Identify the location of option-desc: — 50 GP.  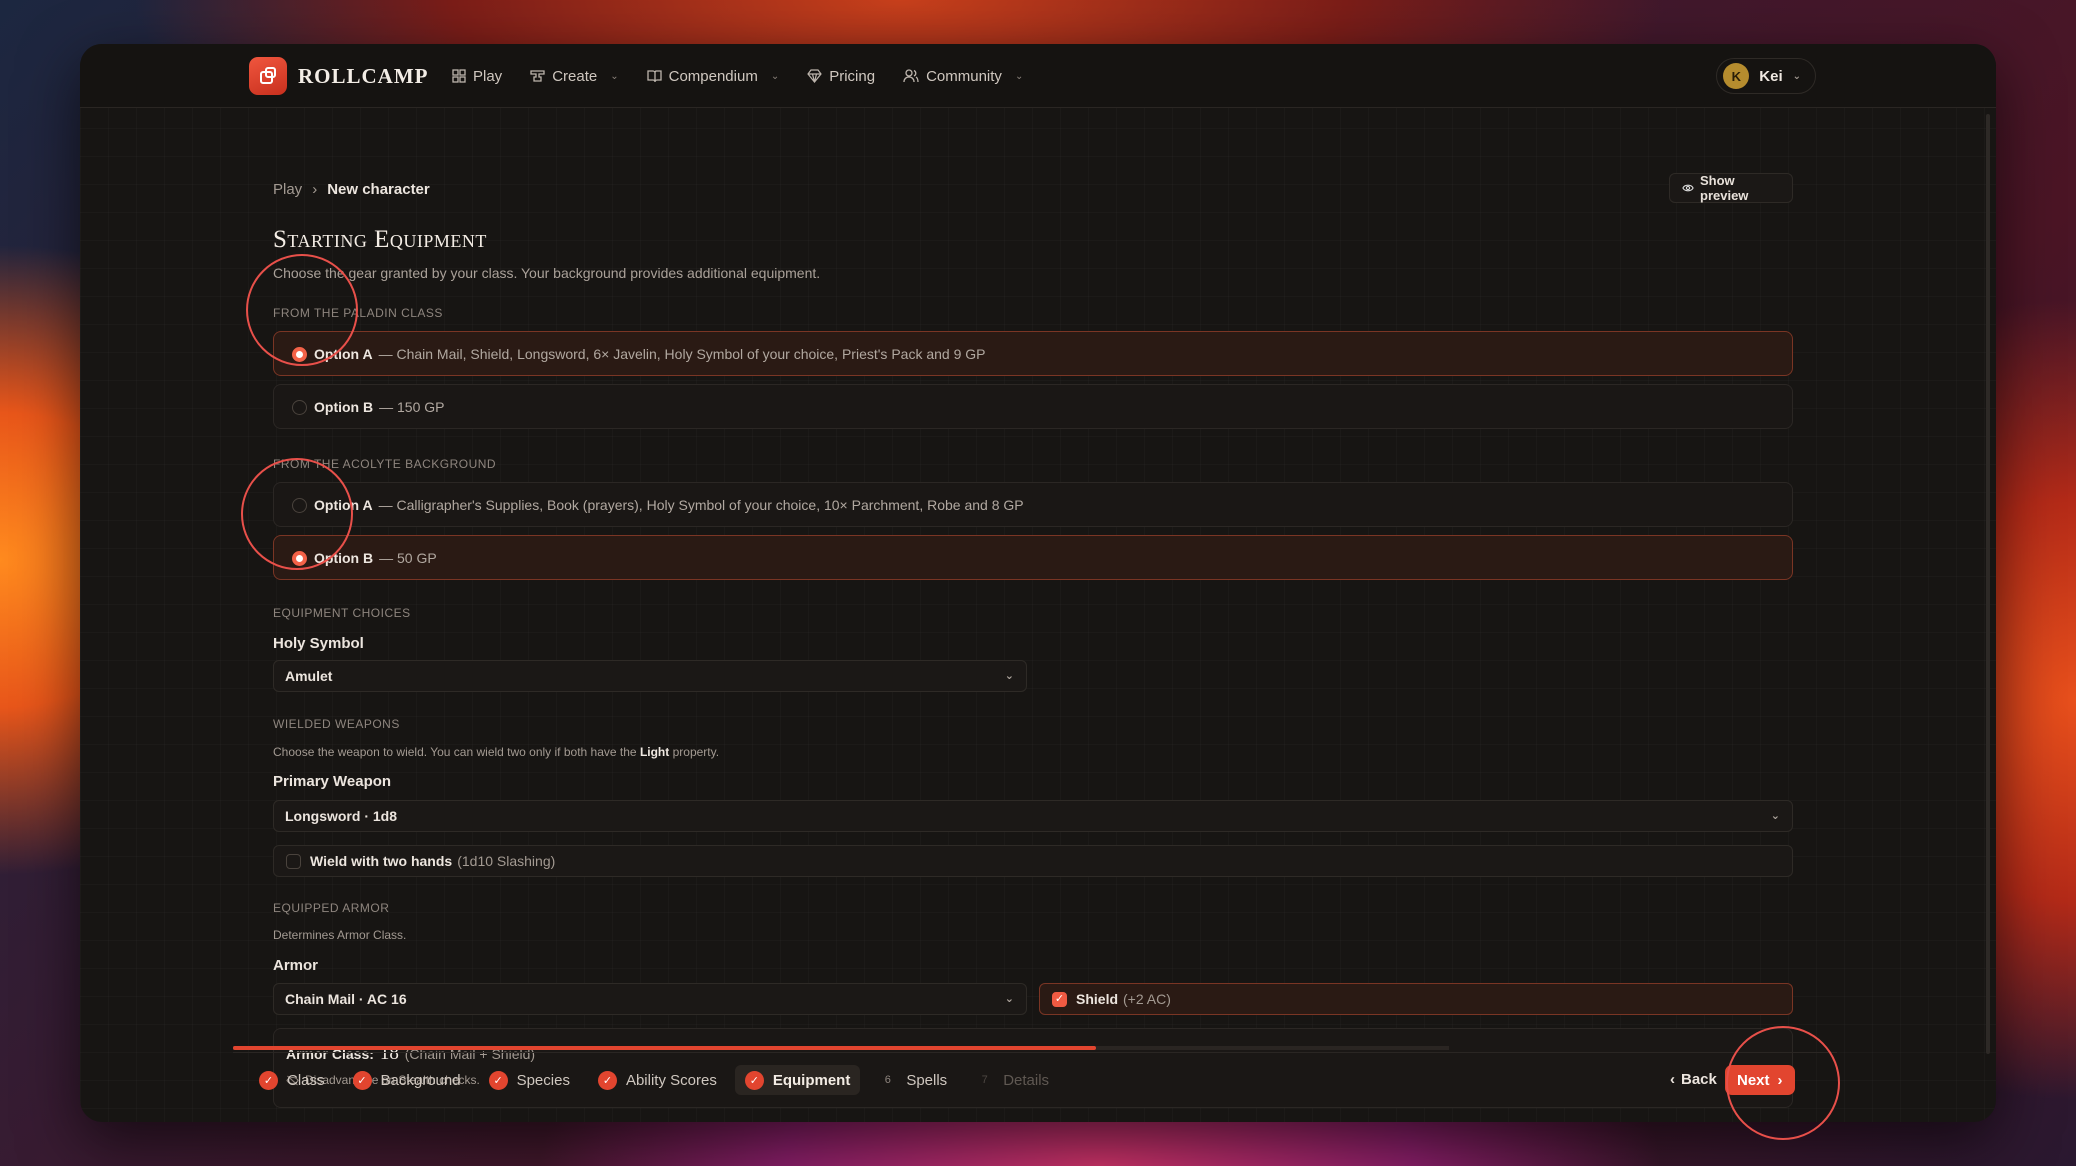
(408, 557).